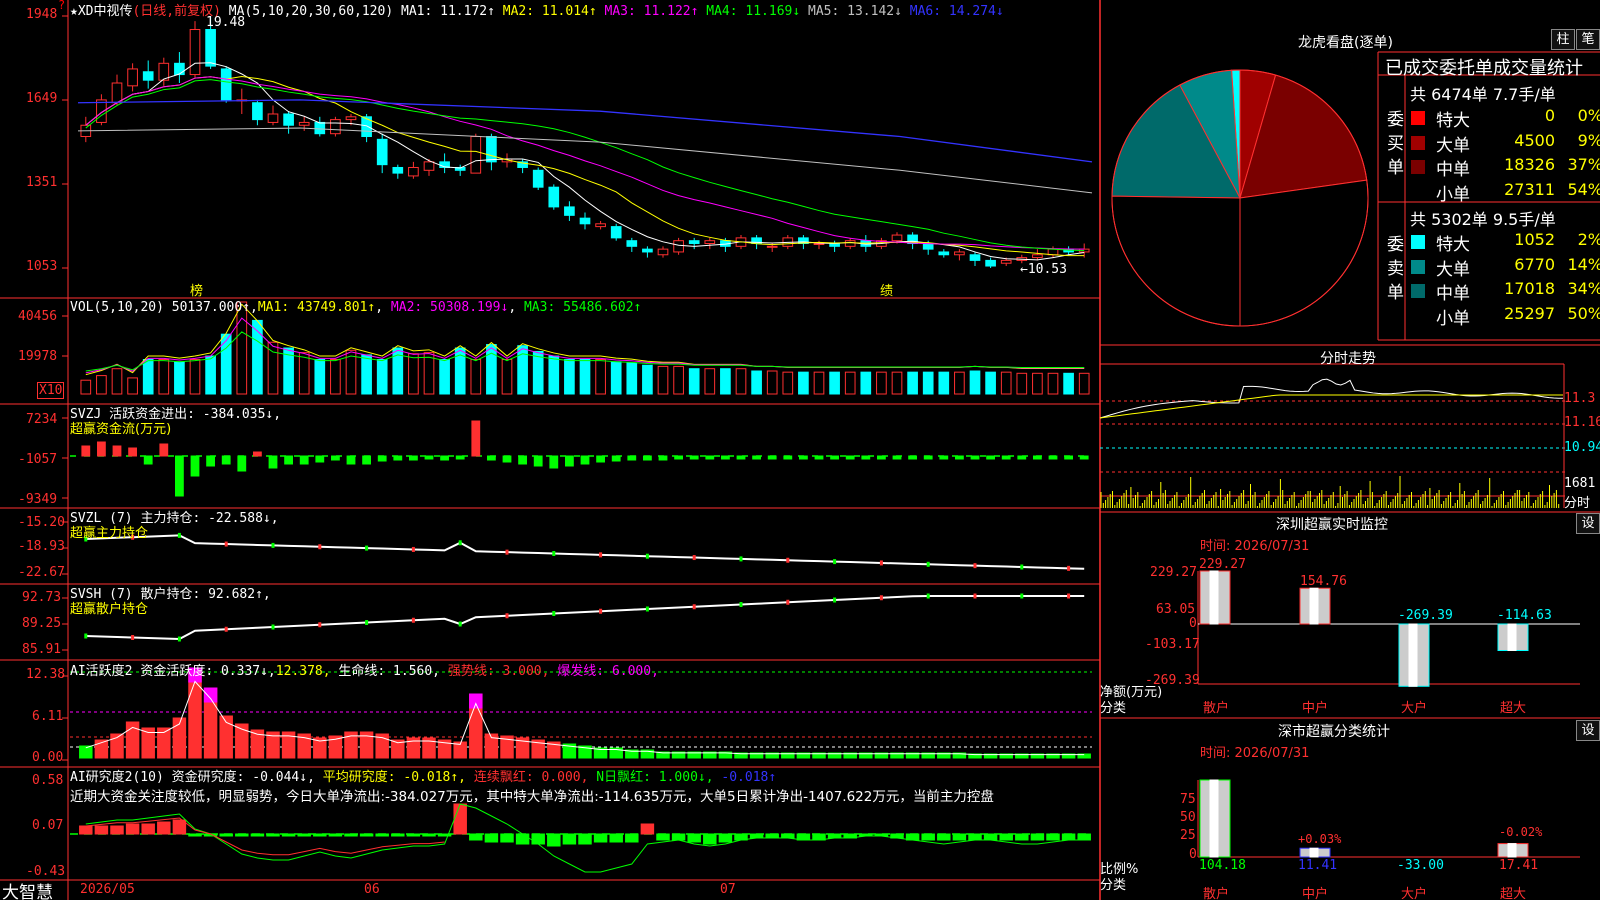  Describe the element at coordinates (42, 98) in the screenshot. I see `price-tick: 1649` at that location.